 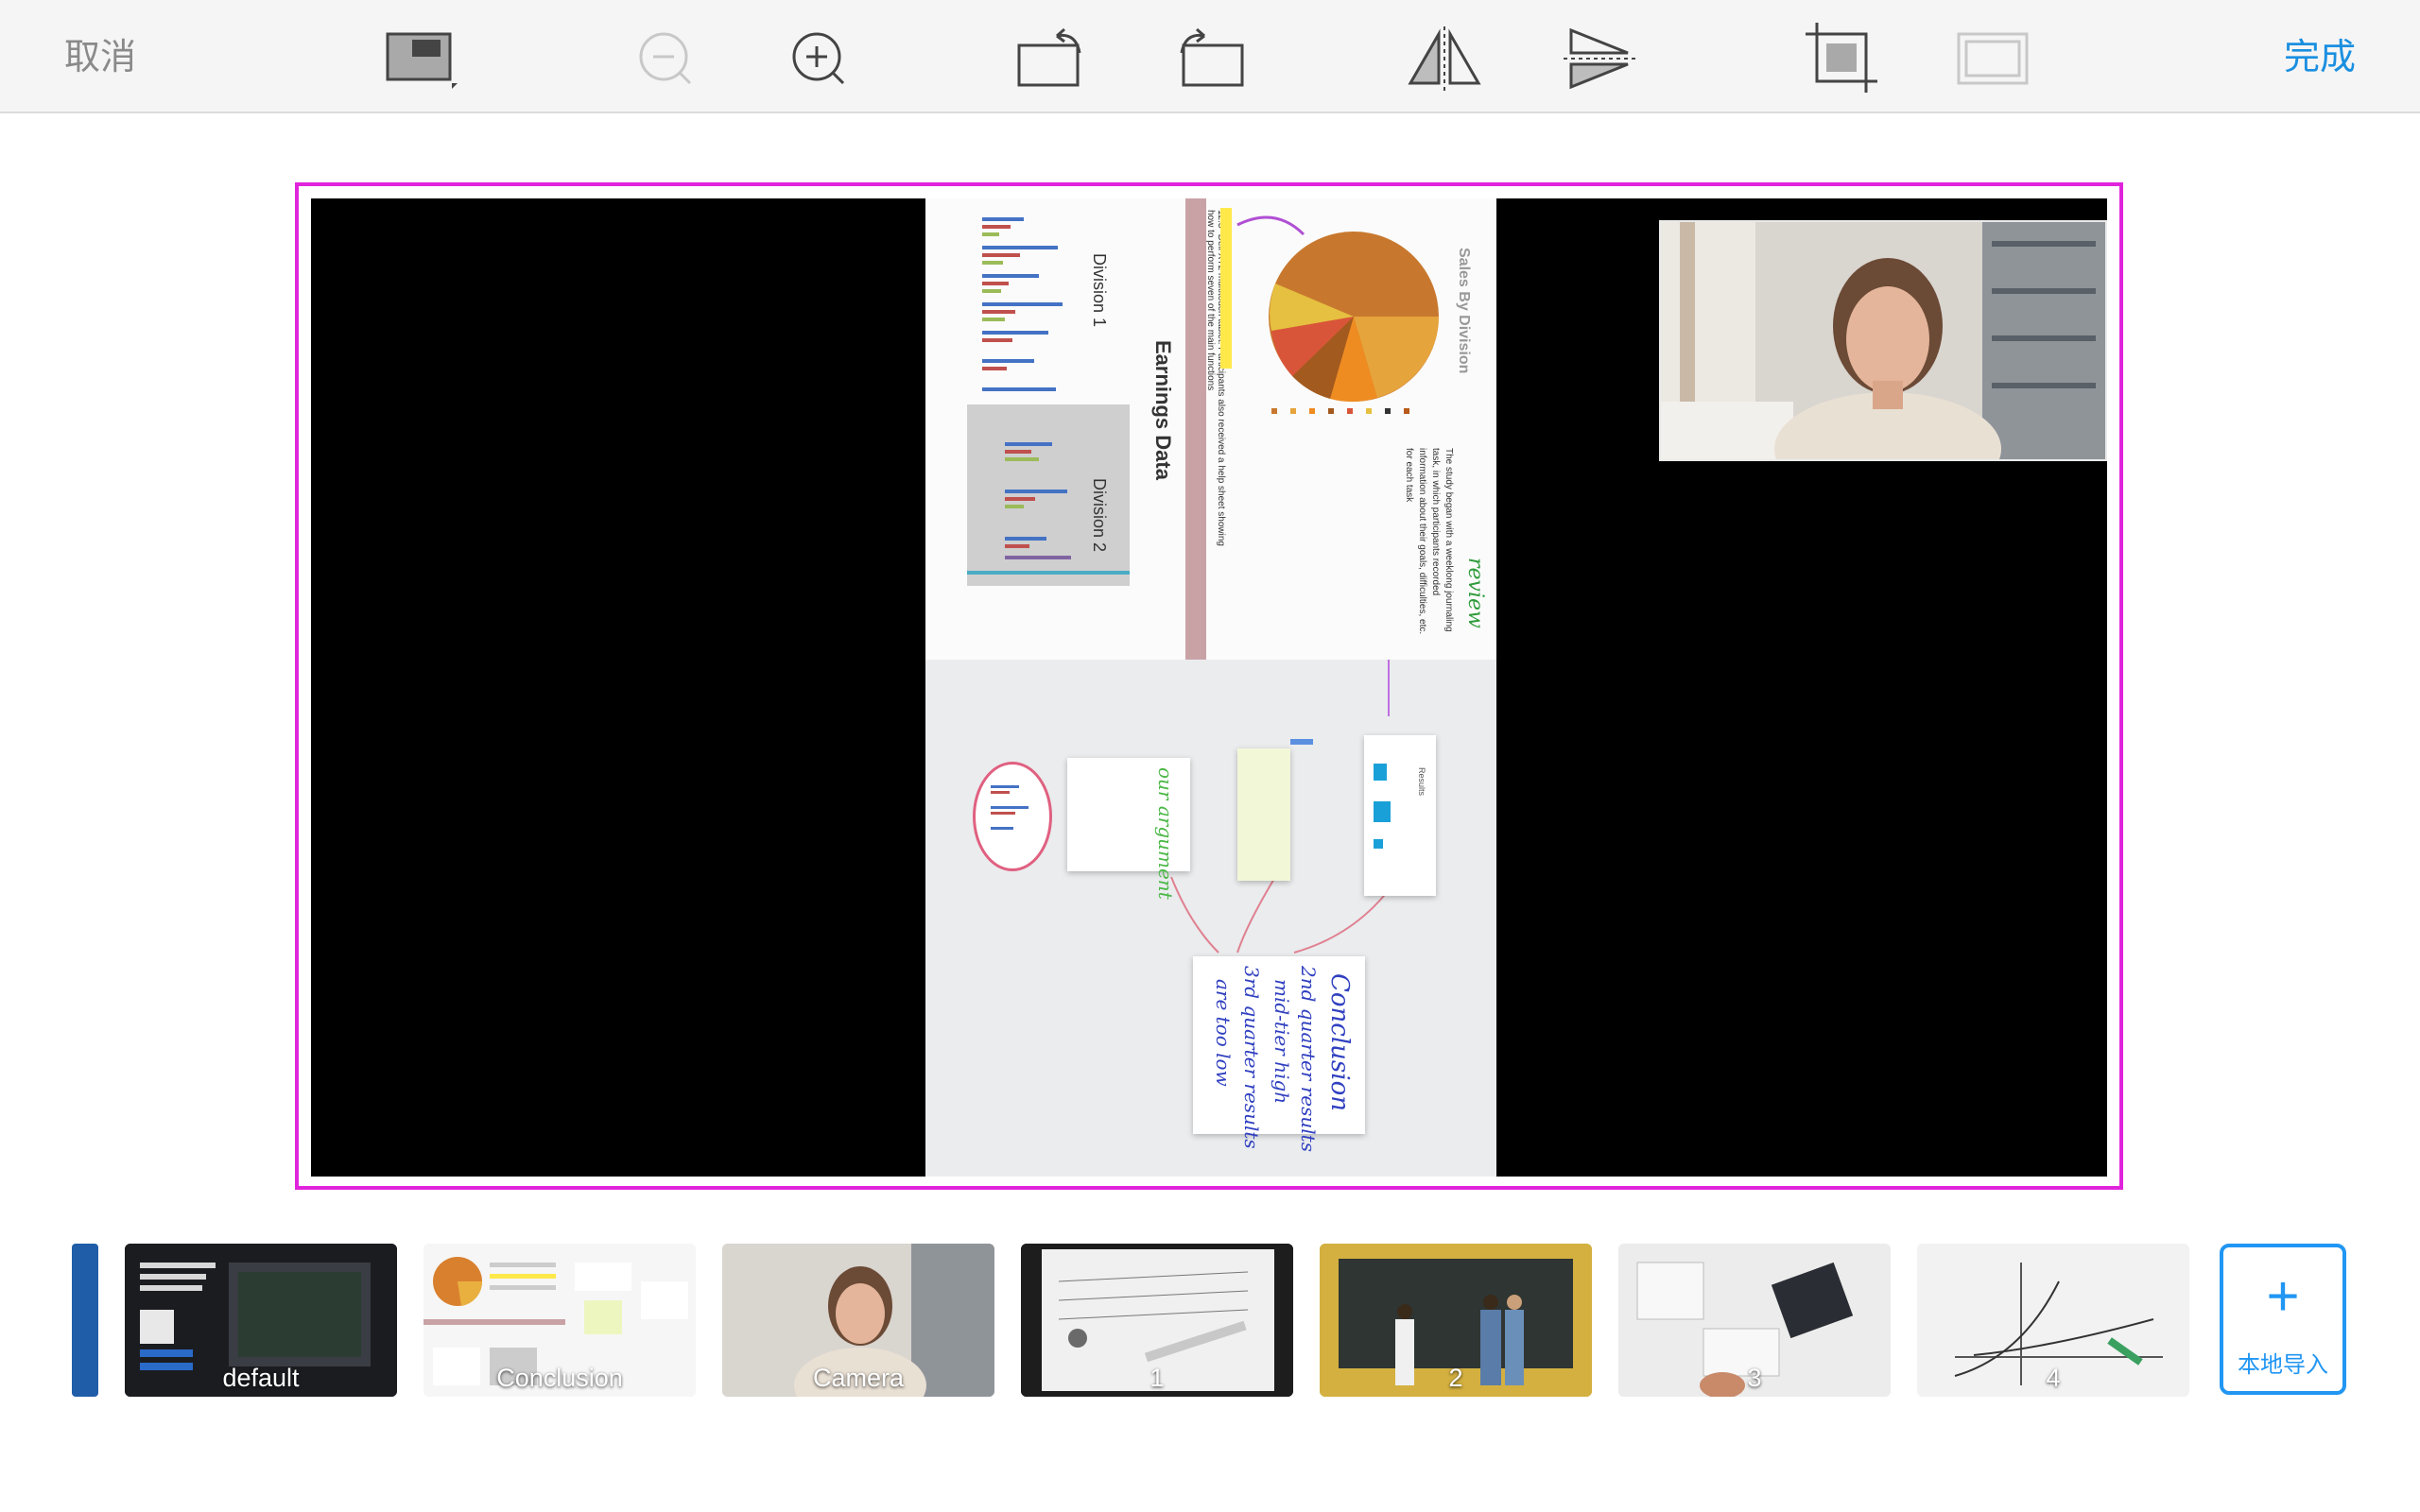 I want to click on rotate-right-icon, so click(x=1208, y=58).